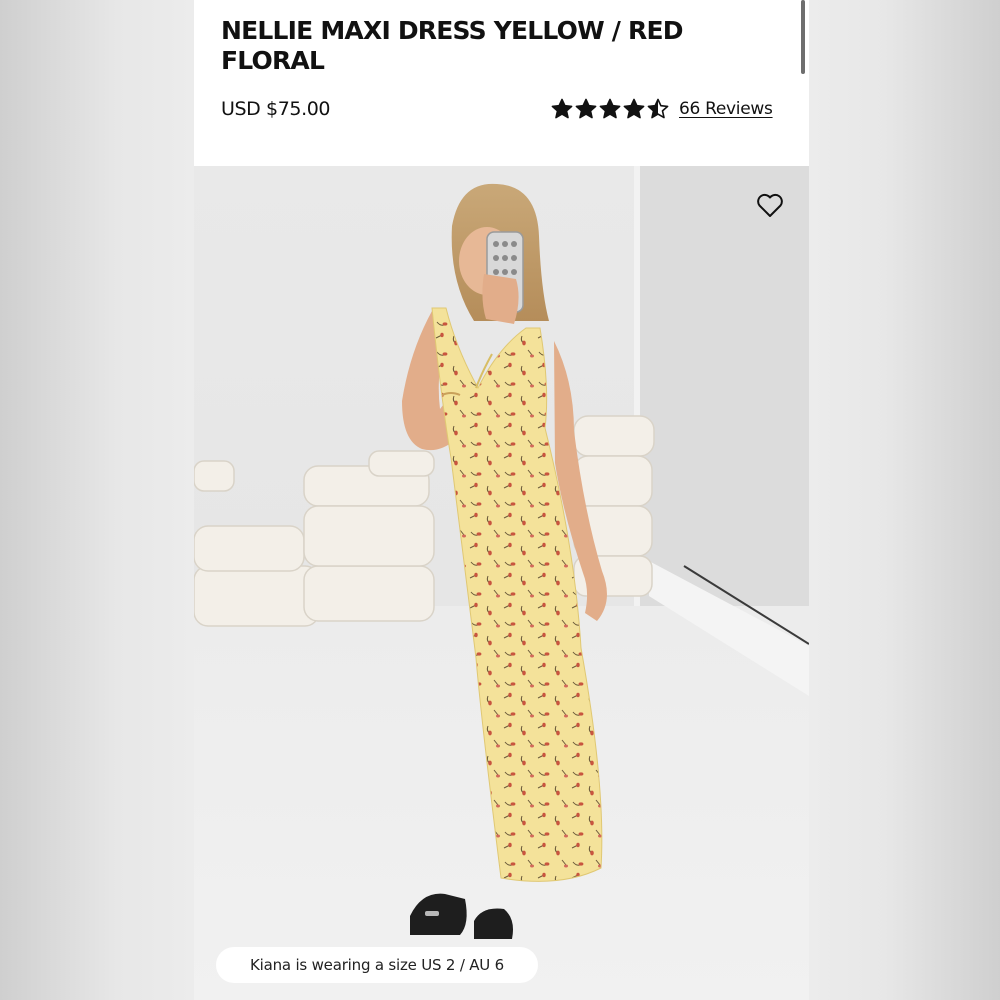 The width and height of the screenshot is (1000, 1000). Describe the element at coordinates (377, 965) in the screenshot. I see `model-size-note: Kiana is wearing a size US 2 / AU 6` at that location.